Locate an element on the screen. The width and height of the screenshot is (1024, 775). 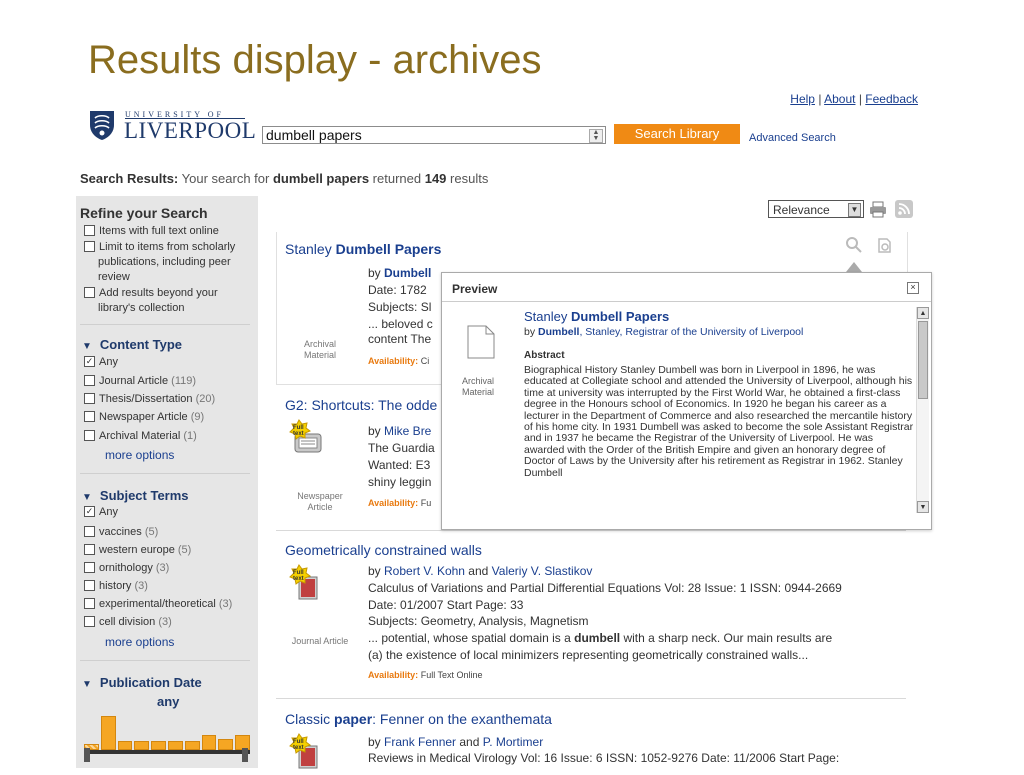
rss-icon is located at coordinates (904, 209).